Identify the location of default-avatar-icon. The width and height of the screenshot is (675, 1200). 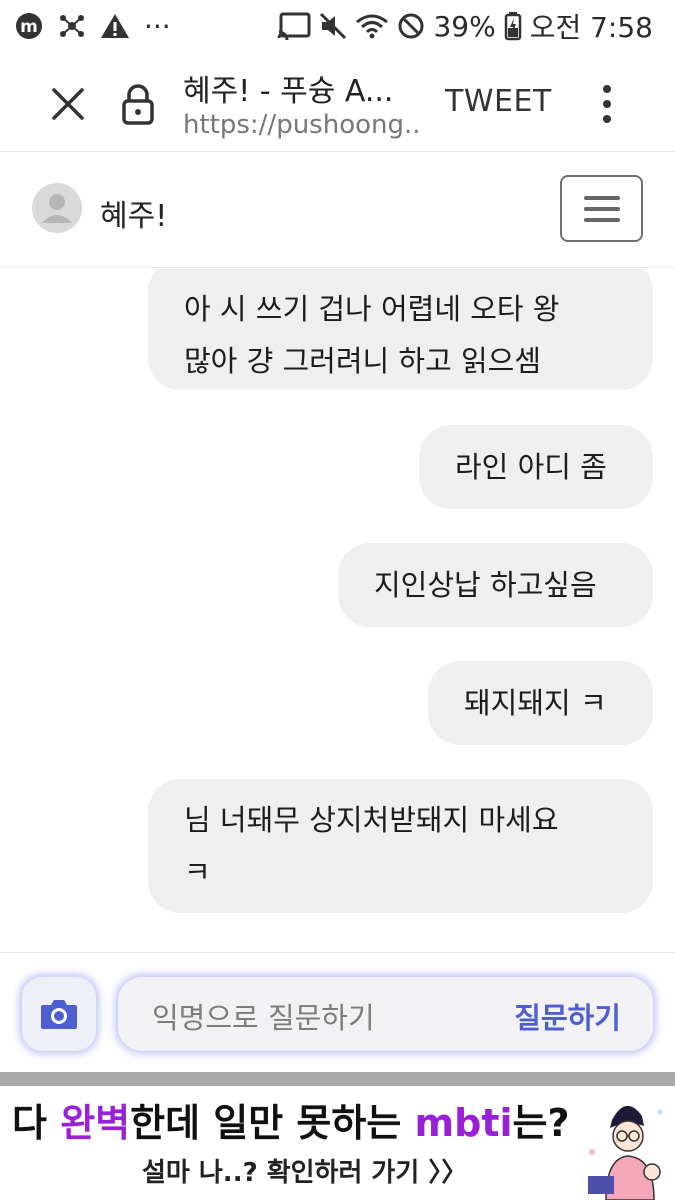
(57, 208).